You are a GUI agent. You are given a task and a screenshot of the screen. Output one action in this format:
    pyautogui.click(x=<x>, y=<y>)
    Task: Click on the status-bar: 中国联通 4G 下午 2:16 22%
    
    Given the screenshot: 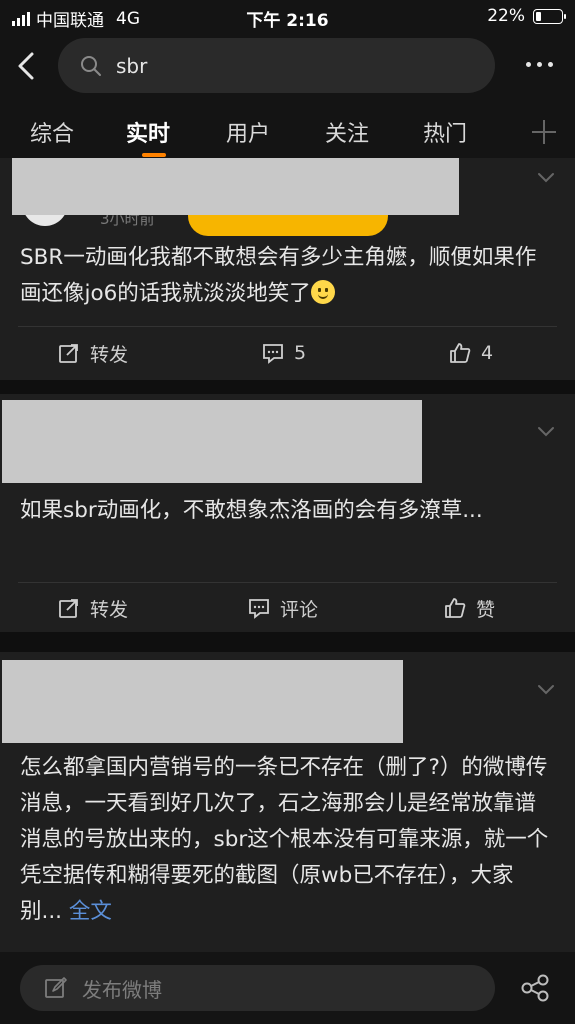 What is the action you would take?
    pyautogui.click(x=287, y=17)
    